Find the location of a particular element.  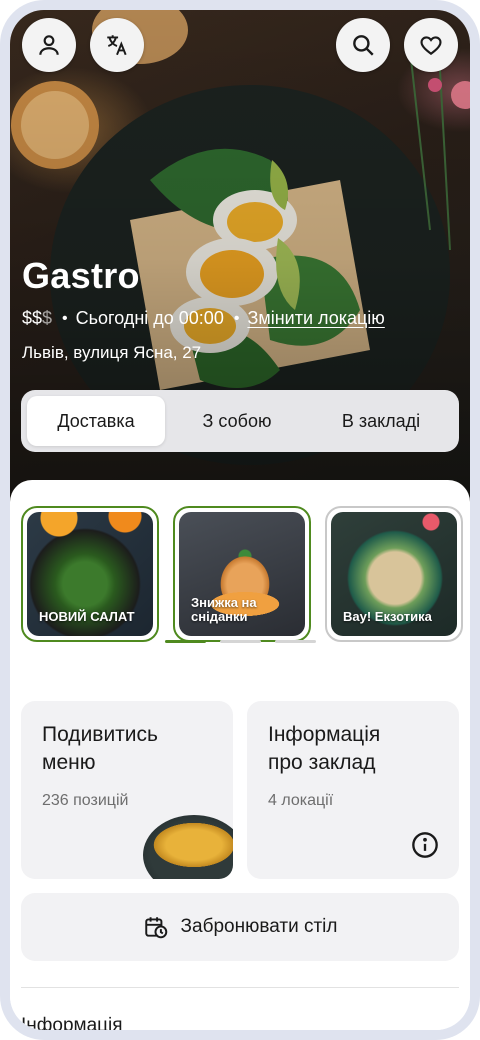

section-divider is located at coordinates (240, 987).